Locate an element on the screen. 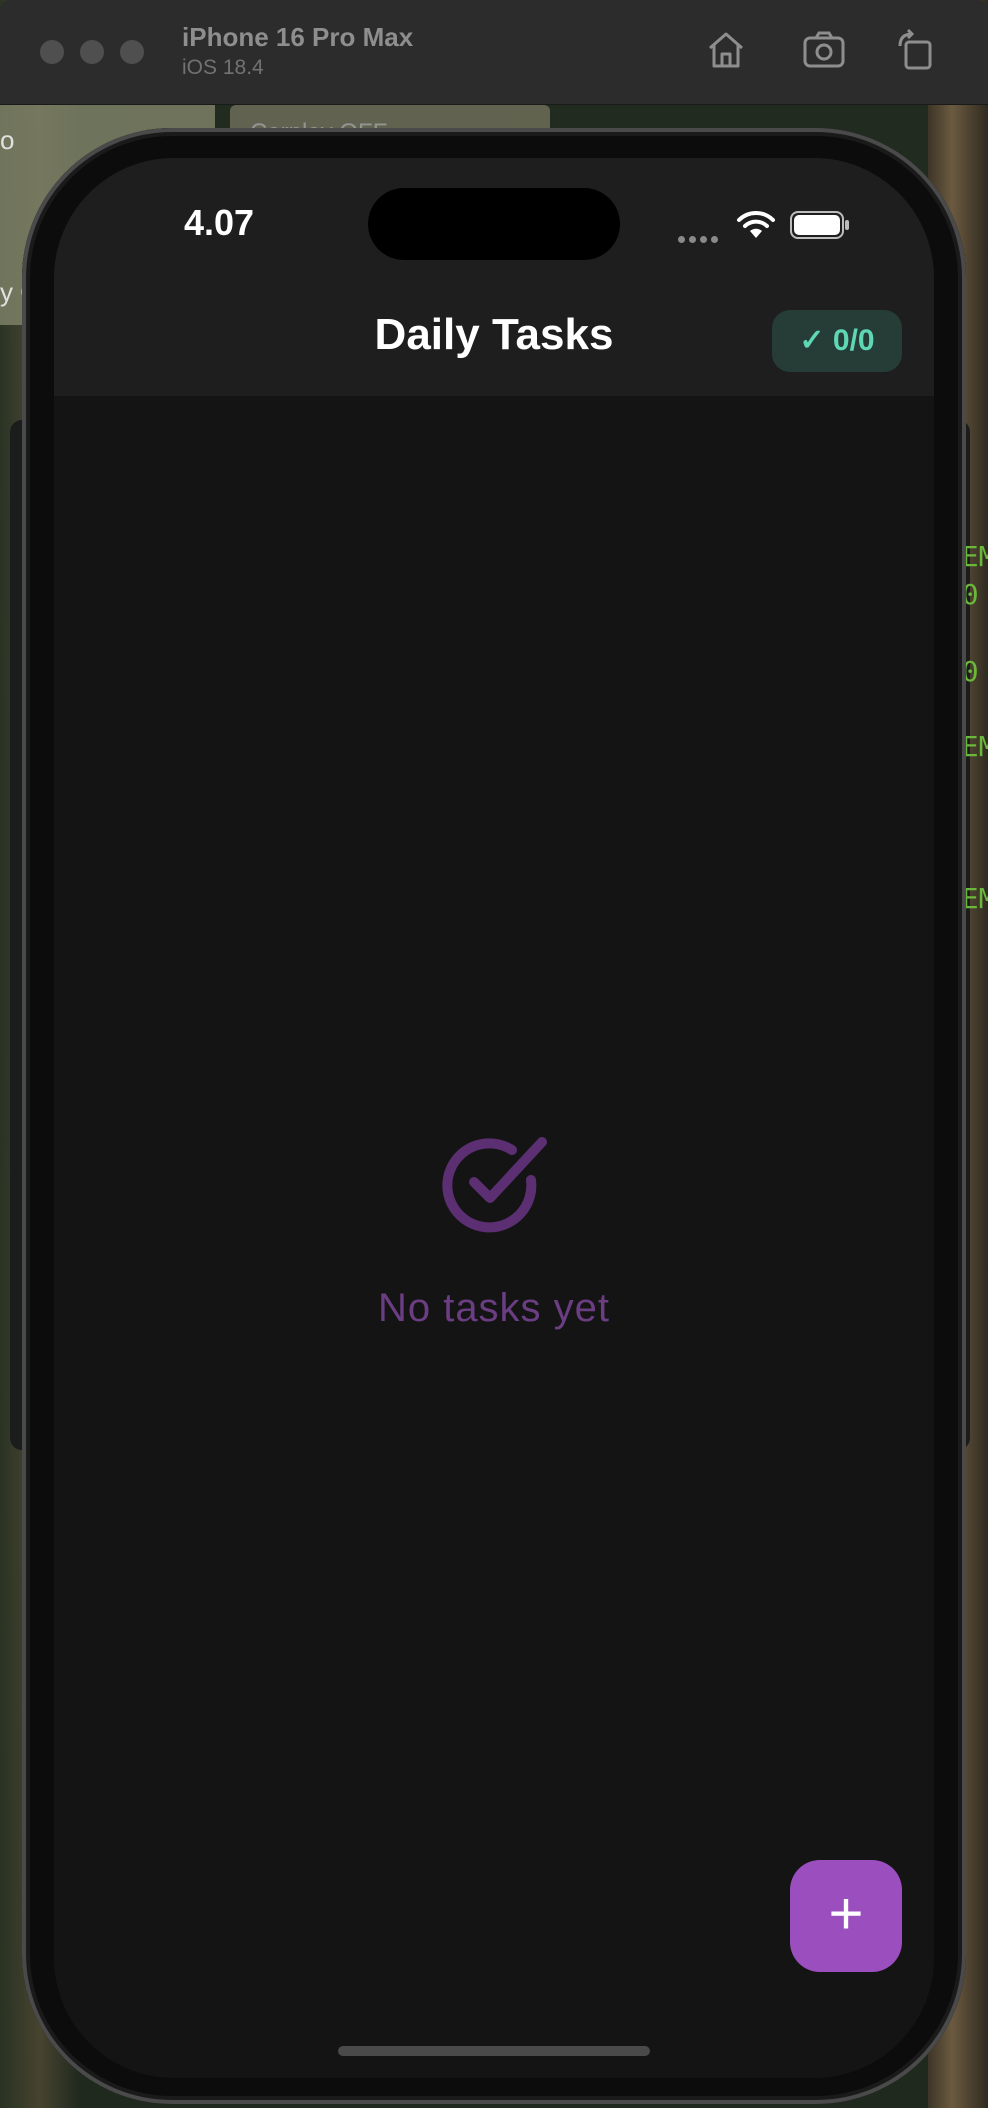 The width and height of the screenshot is (988, 2108). navigation-bar: 4.07 Daily Tasks ✓ 0/0 is located at coordinates (494, 277).